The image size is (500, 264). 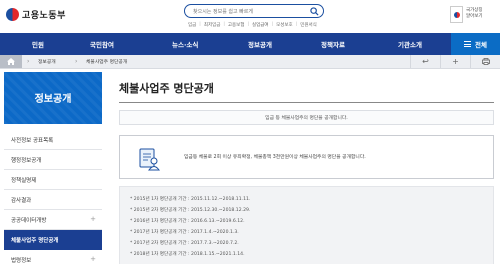 I want to click on list-item: * 2017년 1차 명단공개 기간 : 2017.1.4.~2020.1.3., so click(x=184, y=232).